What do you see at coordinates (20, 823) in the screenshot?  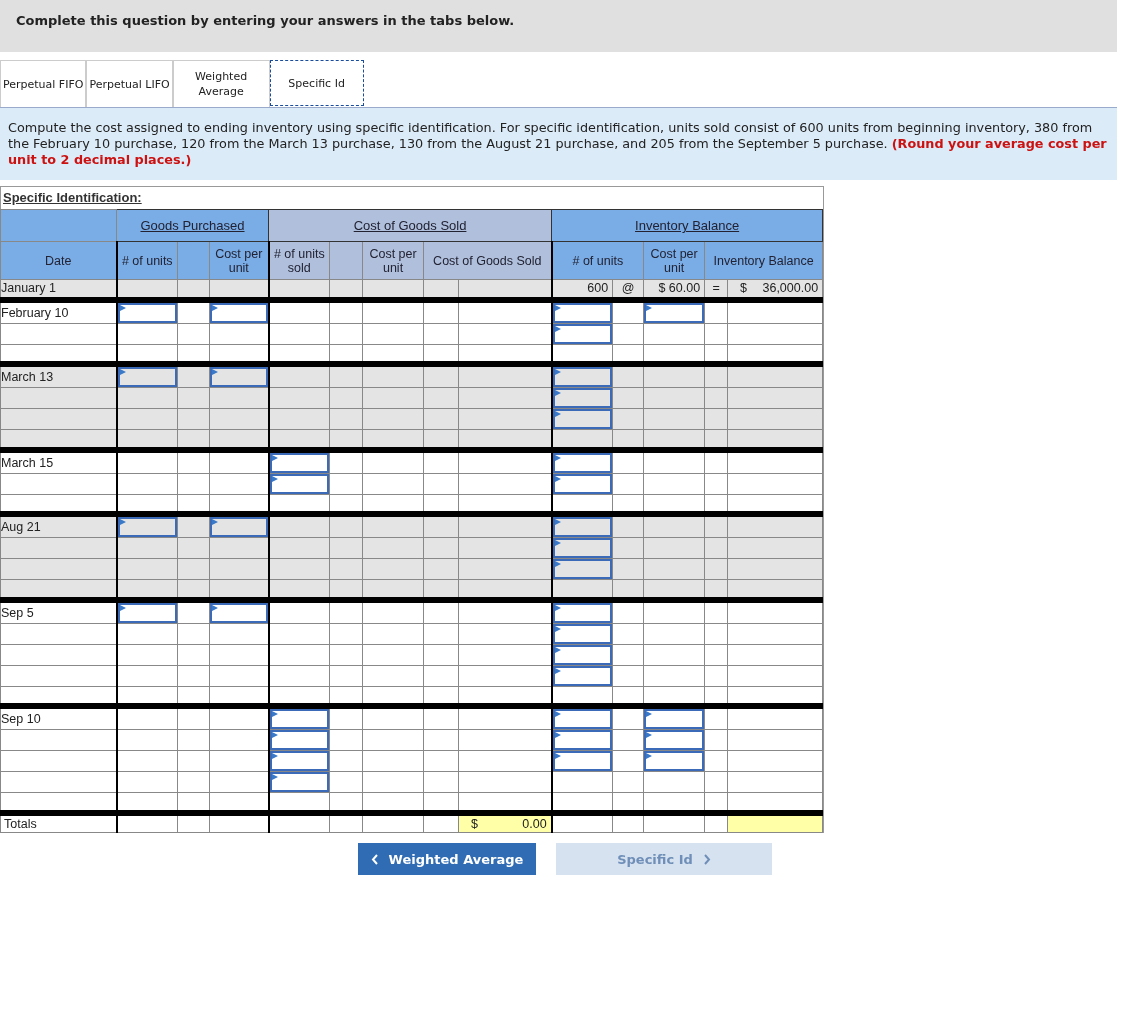 I see `totals-label: Totals` at bounding box center [20, 823].